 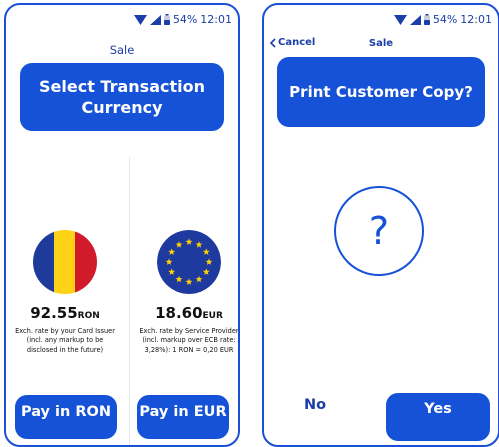 I want to click on question-symbol: ?, so click(x=379, y=231).